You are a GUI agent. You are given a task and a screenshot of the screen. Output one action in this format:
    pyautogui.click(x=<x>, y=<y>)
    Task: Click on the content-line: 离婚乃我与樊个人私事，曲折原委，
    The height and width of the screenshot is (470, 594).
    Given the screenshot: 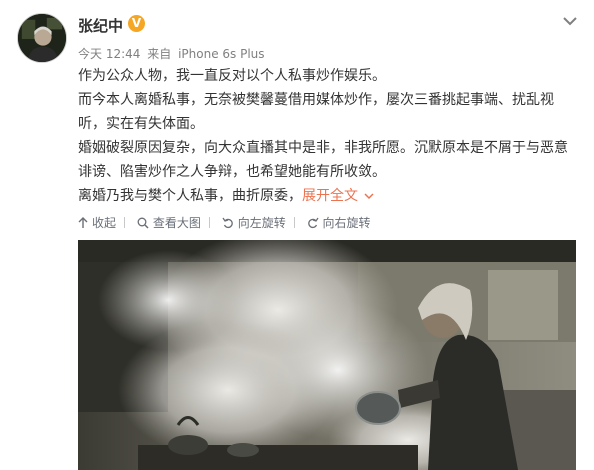 What is the action you would take?
    pyautogui.click(x=190, y=196)
    